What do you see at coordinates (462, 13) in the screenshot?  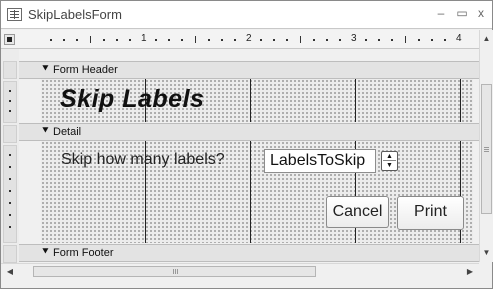 I see `maximize-button: ▭` at bounding box center [462, 13].